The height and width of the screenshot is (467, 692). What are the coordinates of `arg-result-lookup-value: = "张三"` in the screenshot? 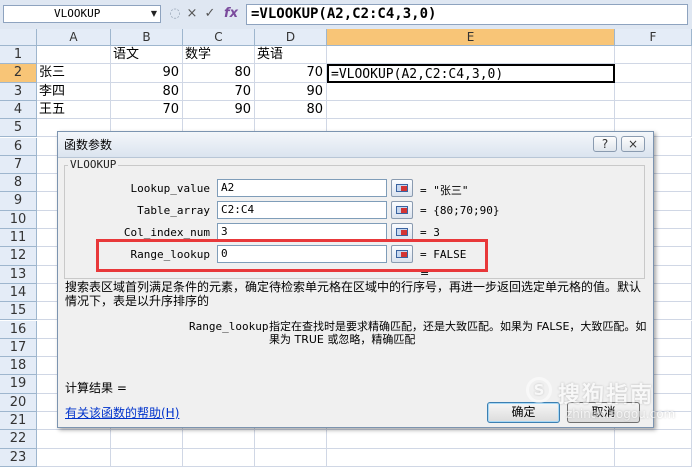 It's located at (444, 190).